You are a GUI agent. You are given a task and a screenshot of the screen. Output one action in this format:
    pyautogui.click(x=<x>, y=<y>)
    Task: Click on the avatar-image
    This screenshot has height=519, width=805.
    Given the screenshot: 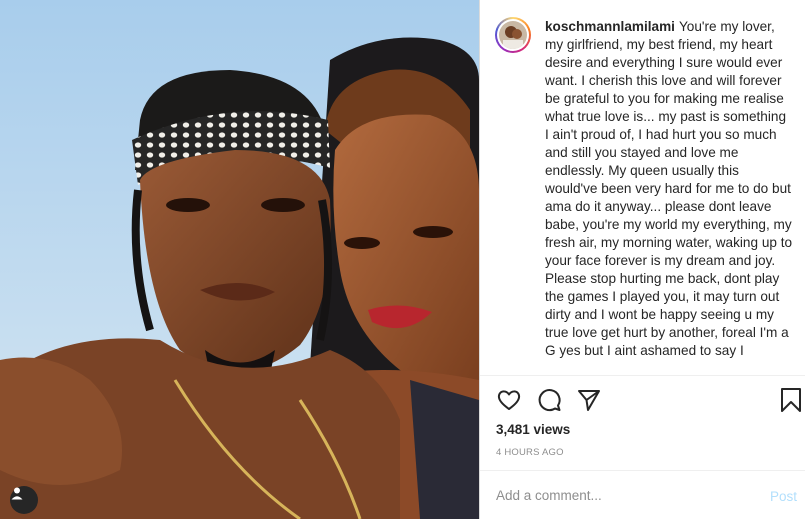 What is the action you would take?
    pyautogui.click(x=513, y=35)
    